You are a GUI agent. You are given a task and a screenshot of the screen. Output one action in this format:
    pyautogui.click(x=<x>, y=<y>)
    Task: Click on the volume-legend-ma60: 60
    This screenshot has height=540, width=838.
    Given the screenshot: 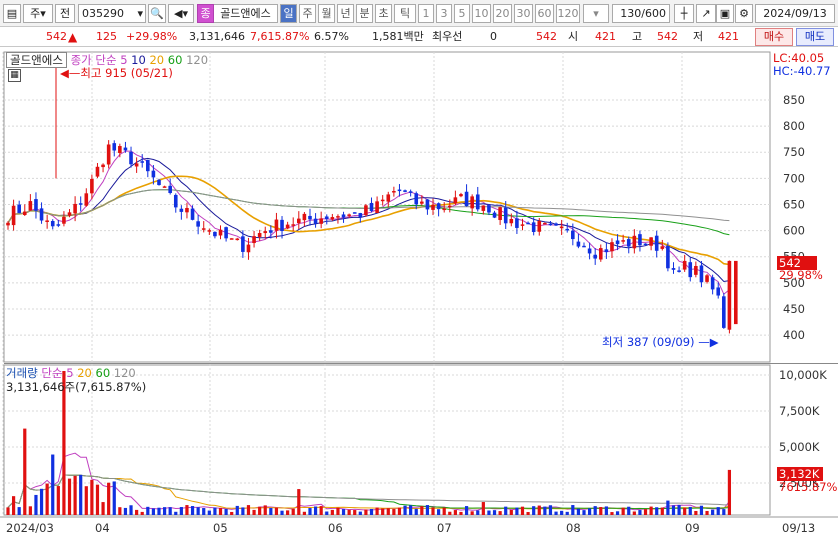 What is the action you would take?
    pyautogui.click(x=103, y=373)
    